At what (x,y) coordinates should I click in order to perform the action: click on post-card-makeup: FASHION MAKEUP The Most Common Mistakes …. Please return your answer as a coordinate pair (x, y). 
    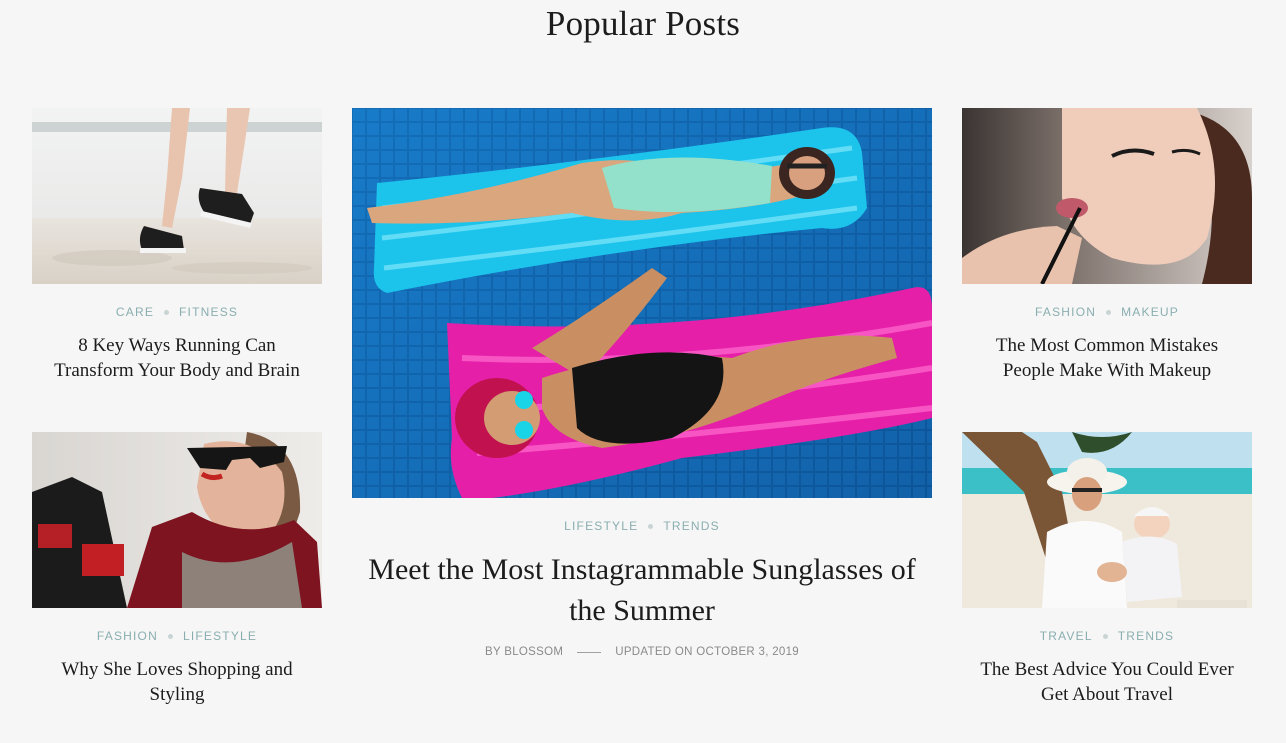
    Looking at the image, I should click on (1107, 245).